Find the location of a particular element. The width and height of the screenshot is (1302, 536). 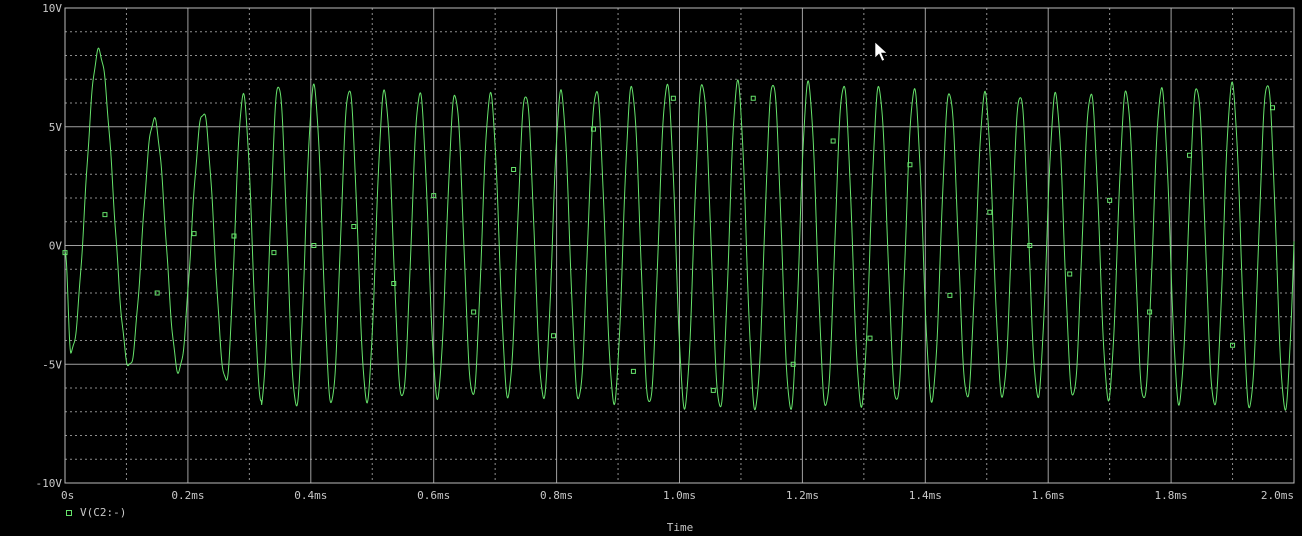

x-tick-label: 1.6ms is located at coordinates (1048, 495).